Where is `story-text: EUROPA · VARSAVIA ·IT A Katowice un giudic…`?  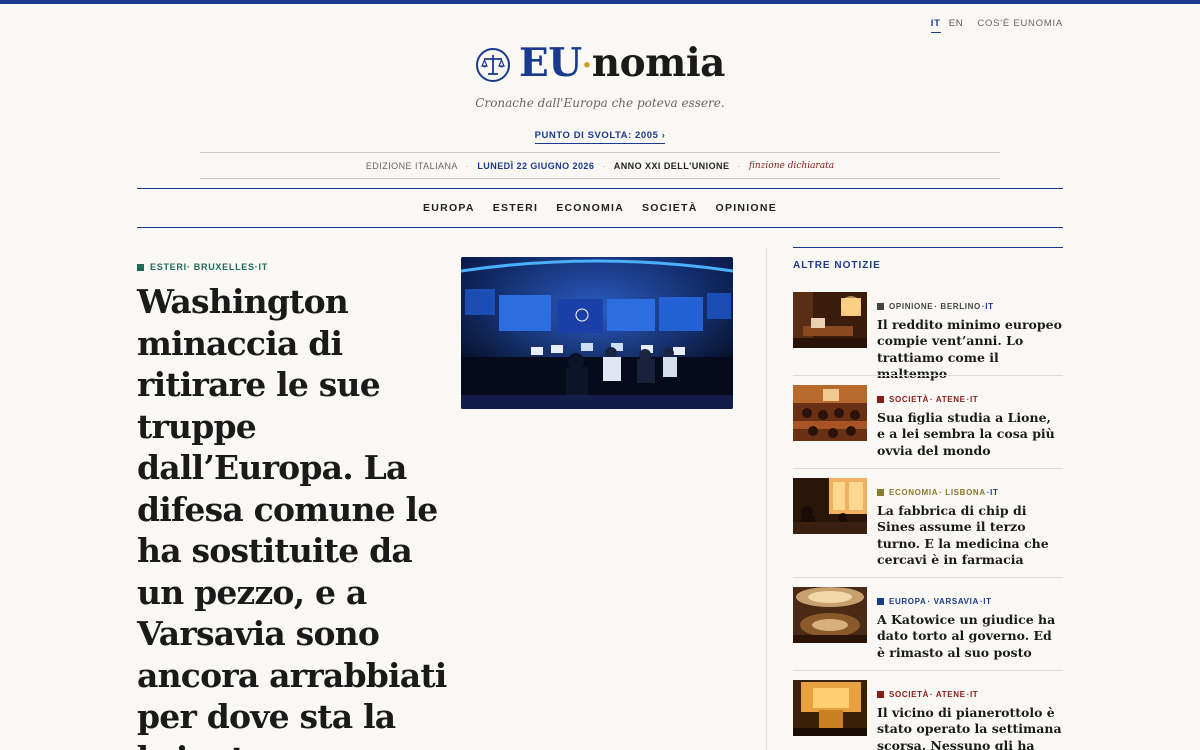 story-text: EUROPA · VARSAVIA ·IT A Katowice un giudic… is located at coordinates (970, 624).